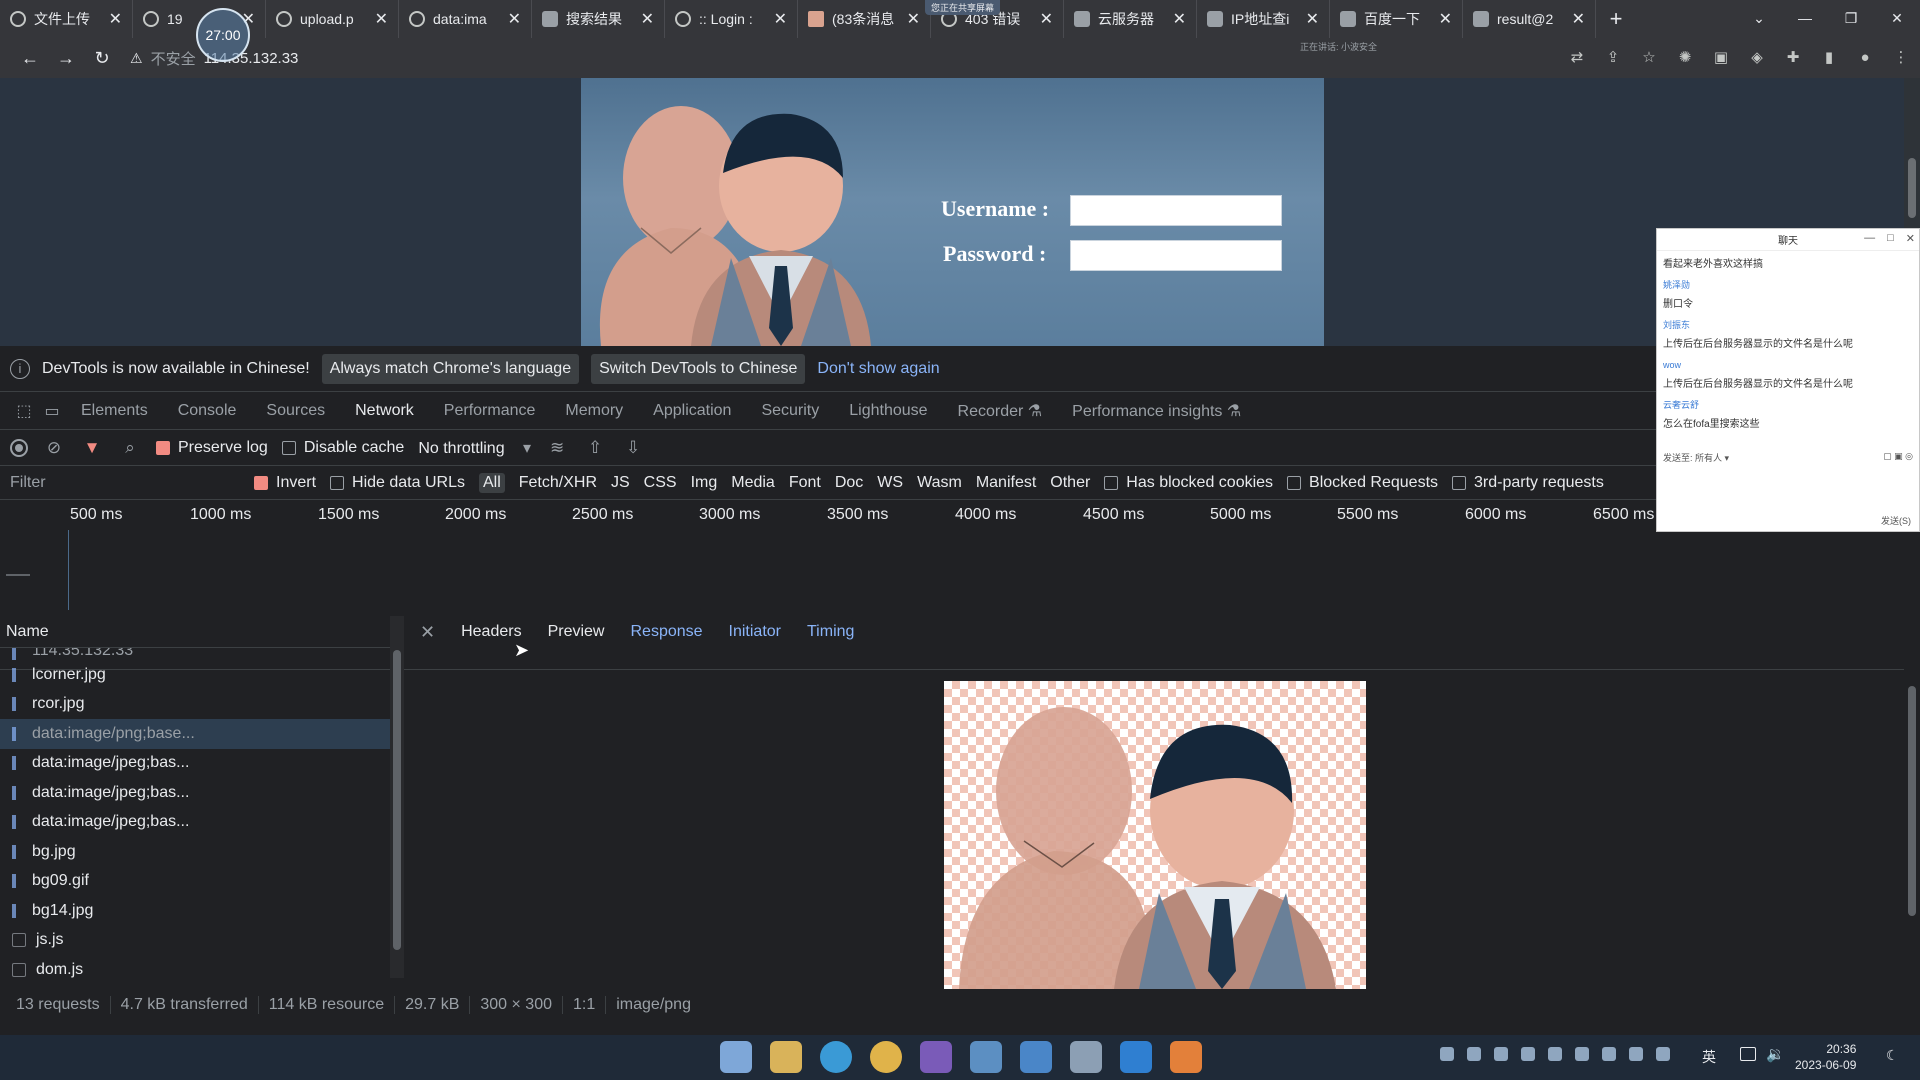 This screenshot has width=1920, height=1080. What do you see at coordinates (849, 483) in the screenshot?
I see `filter-type-doc: Doc` at bounding box center [849, 483].